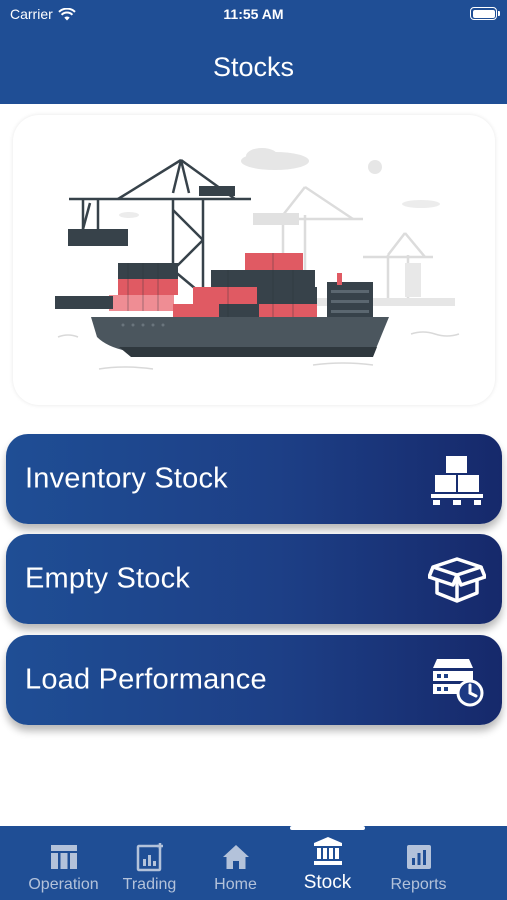 The width and height of the screenshot is (507, 900). What do you see at coordinates (254, 579) in the screenshot?
I see `empty-stock-button: Empty Stock` at bounding box center [254, 579].